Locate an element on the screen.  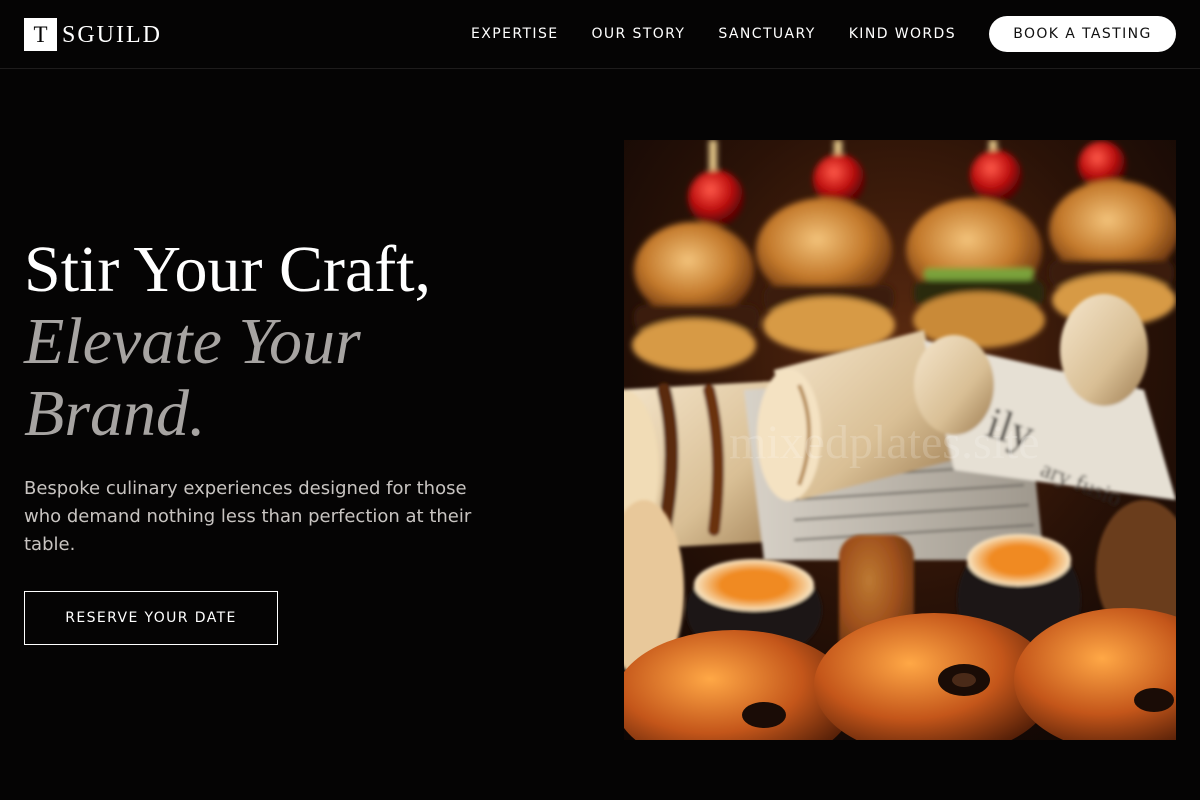
headline-line-2: Elevate Your is located at coordinates (192, 341).